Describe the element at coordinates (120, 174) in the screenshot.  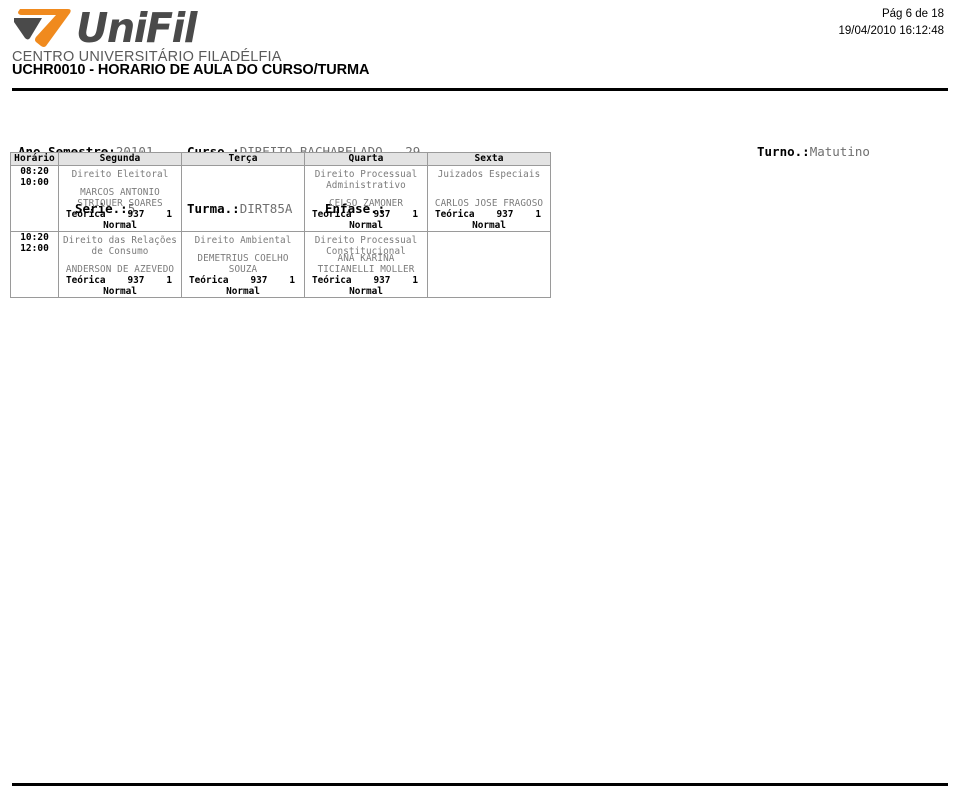
I see `discipline-name: Direito Eleitoral` at that location.